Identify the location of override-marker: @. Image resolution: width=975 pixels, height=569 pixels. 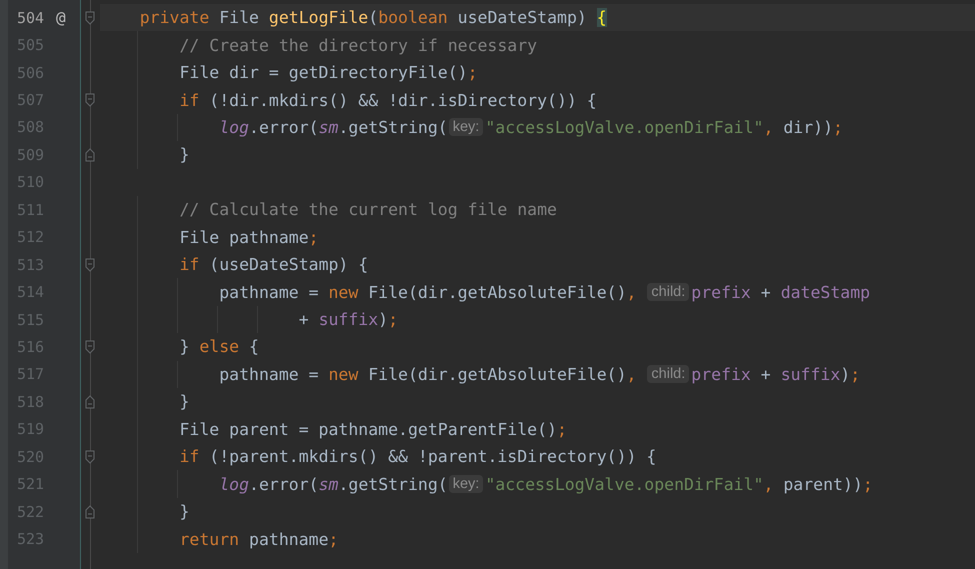
(61, 18).